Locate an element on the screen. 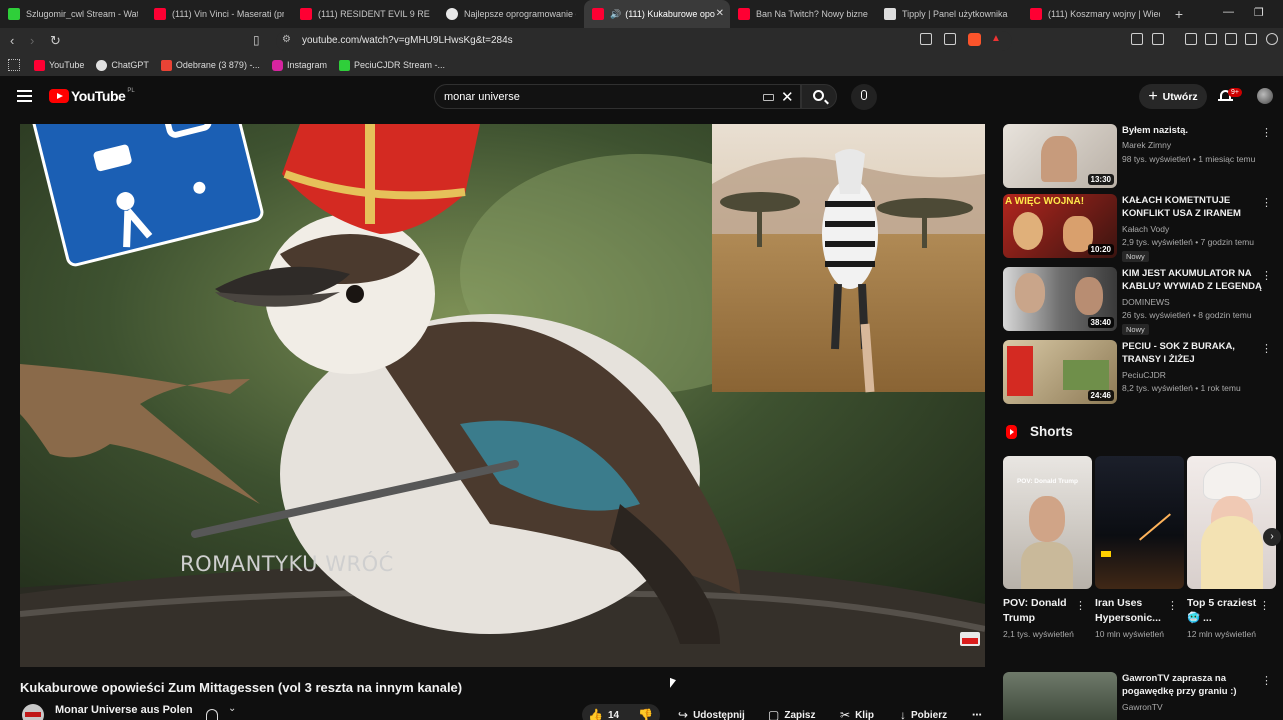  share-page-icon is located at coordinates (950, 39).